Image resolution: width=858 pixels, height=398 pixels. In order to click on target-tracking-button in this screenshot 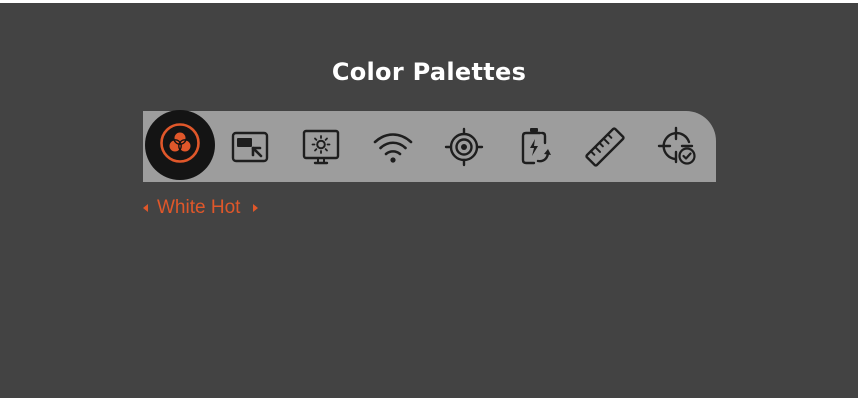, I will do `click(464, 146)`.